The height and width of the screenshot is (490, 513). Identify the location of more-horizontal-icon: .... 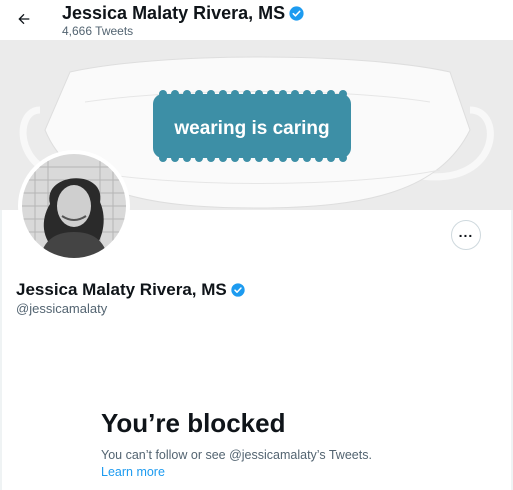
(466, 232).